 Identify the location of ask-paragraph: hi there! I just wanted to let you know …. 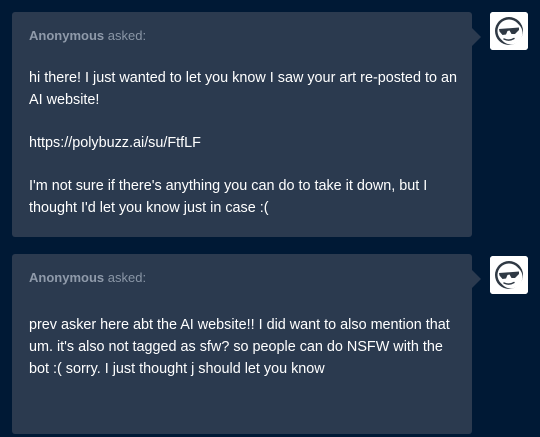
(243, 89).